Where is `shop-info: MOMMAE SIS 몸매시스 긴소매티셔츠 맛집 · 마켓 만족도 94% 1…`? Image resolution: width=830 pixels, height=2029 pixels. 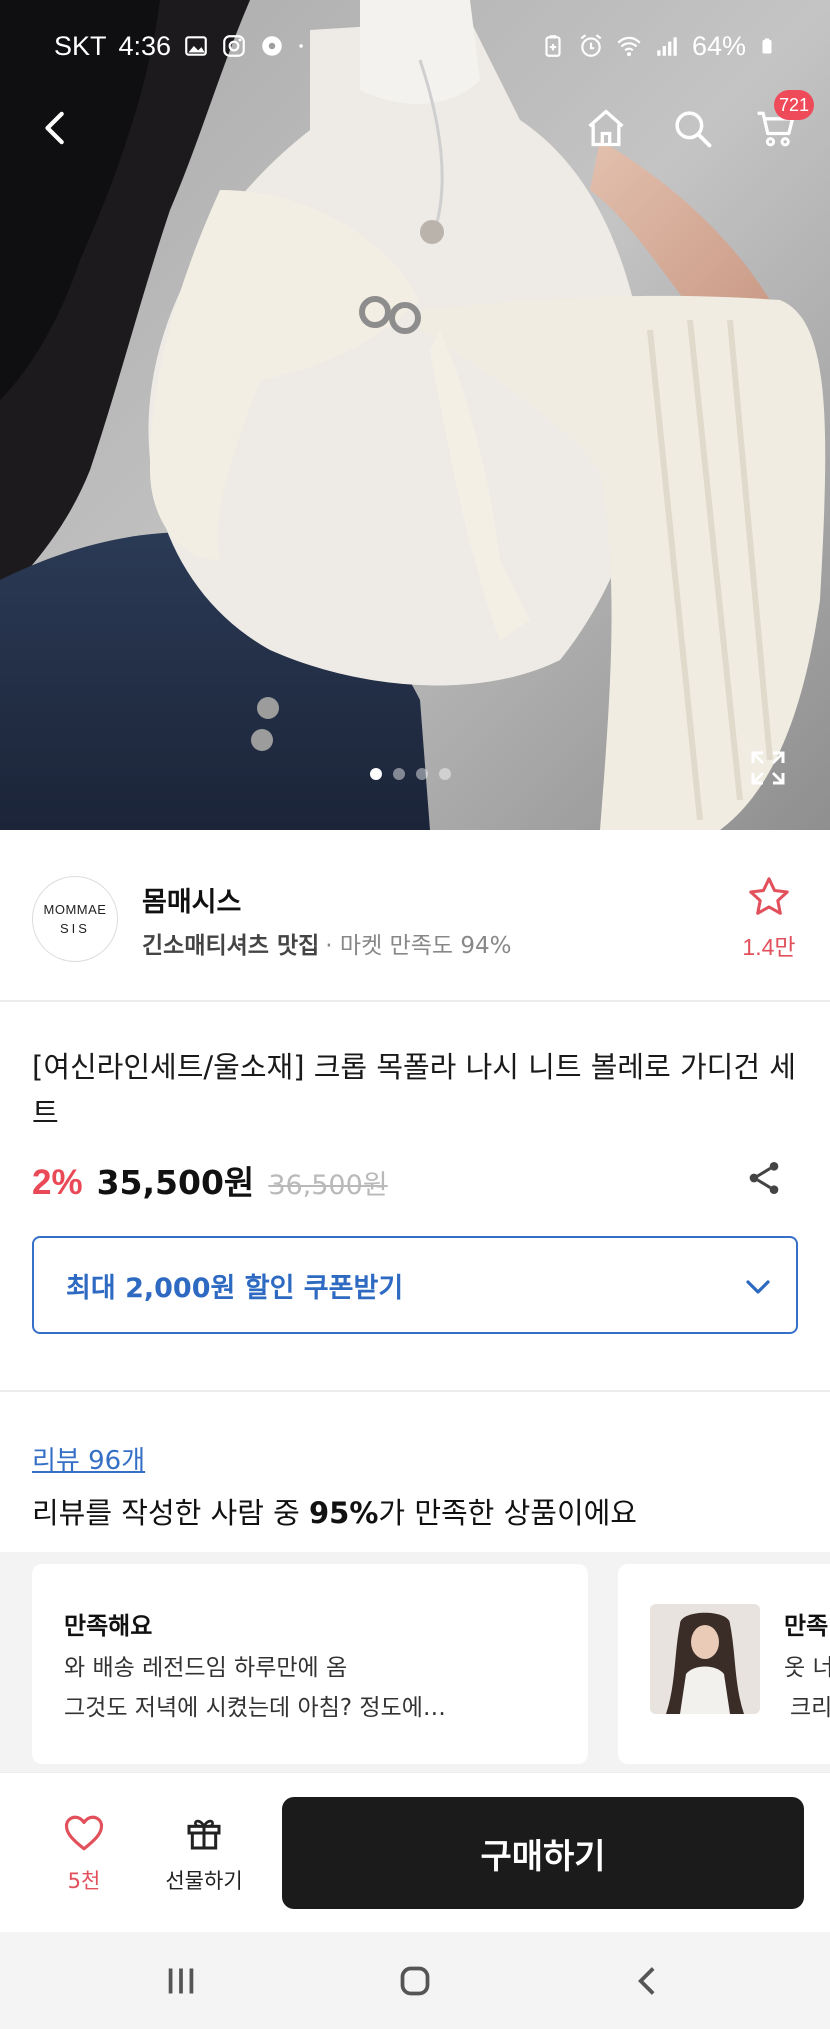
shop-info: MOMMAE SIS 몸매시스 긴소매티셔츠 맛집 · 마켓 만족도 94% 1… is located at coordinates (415, 916).